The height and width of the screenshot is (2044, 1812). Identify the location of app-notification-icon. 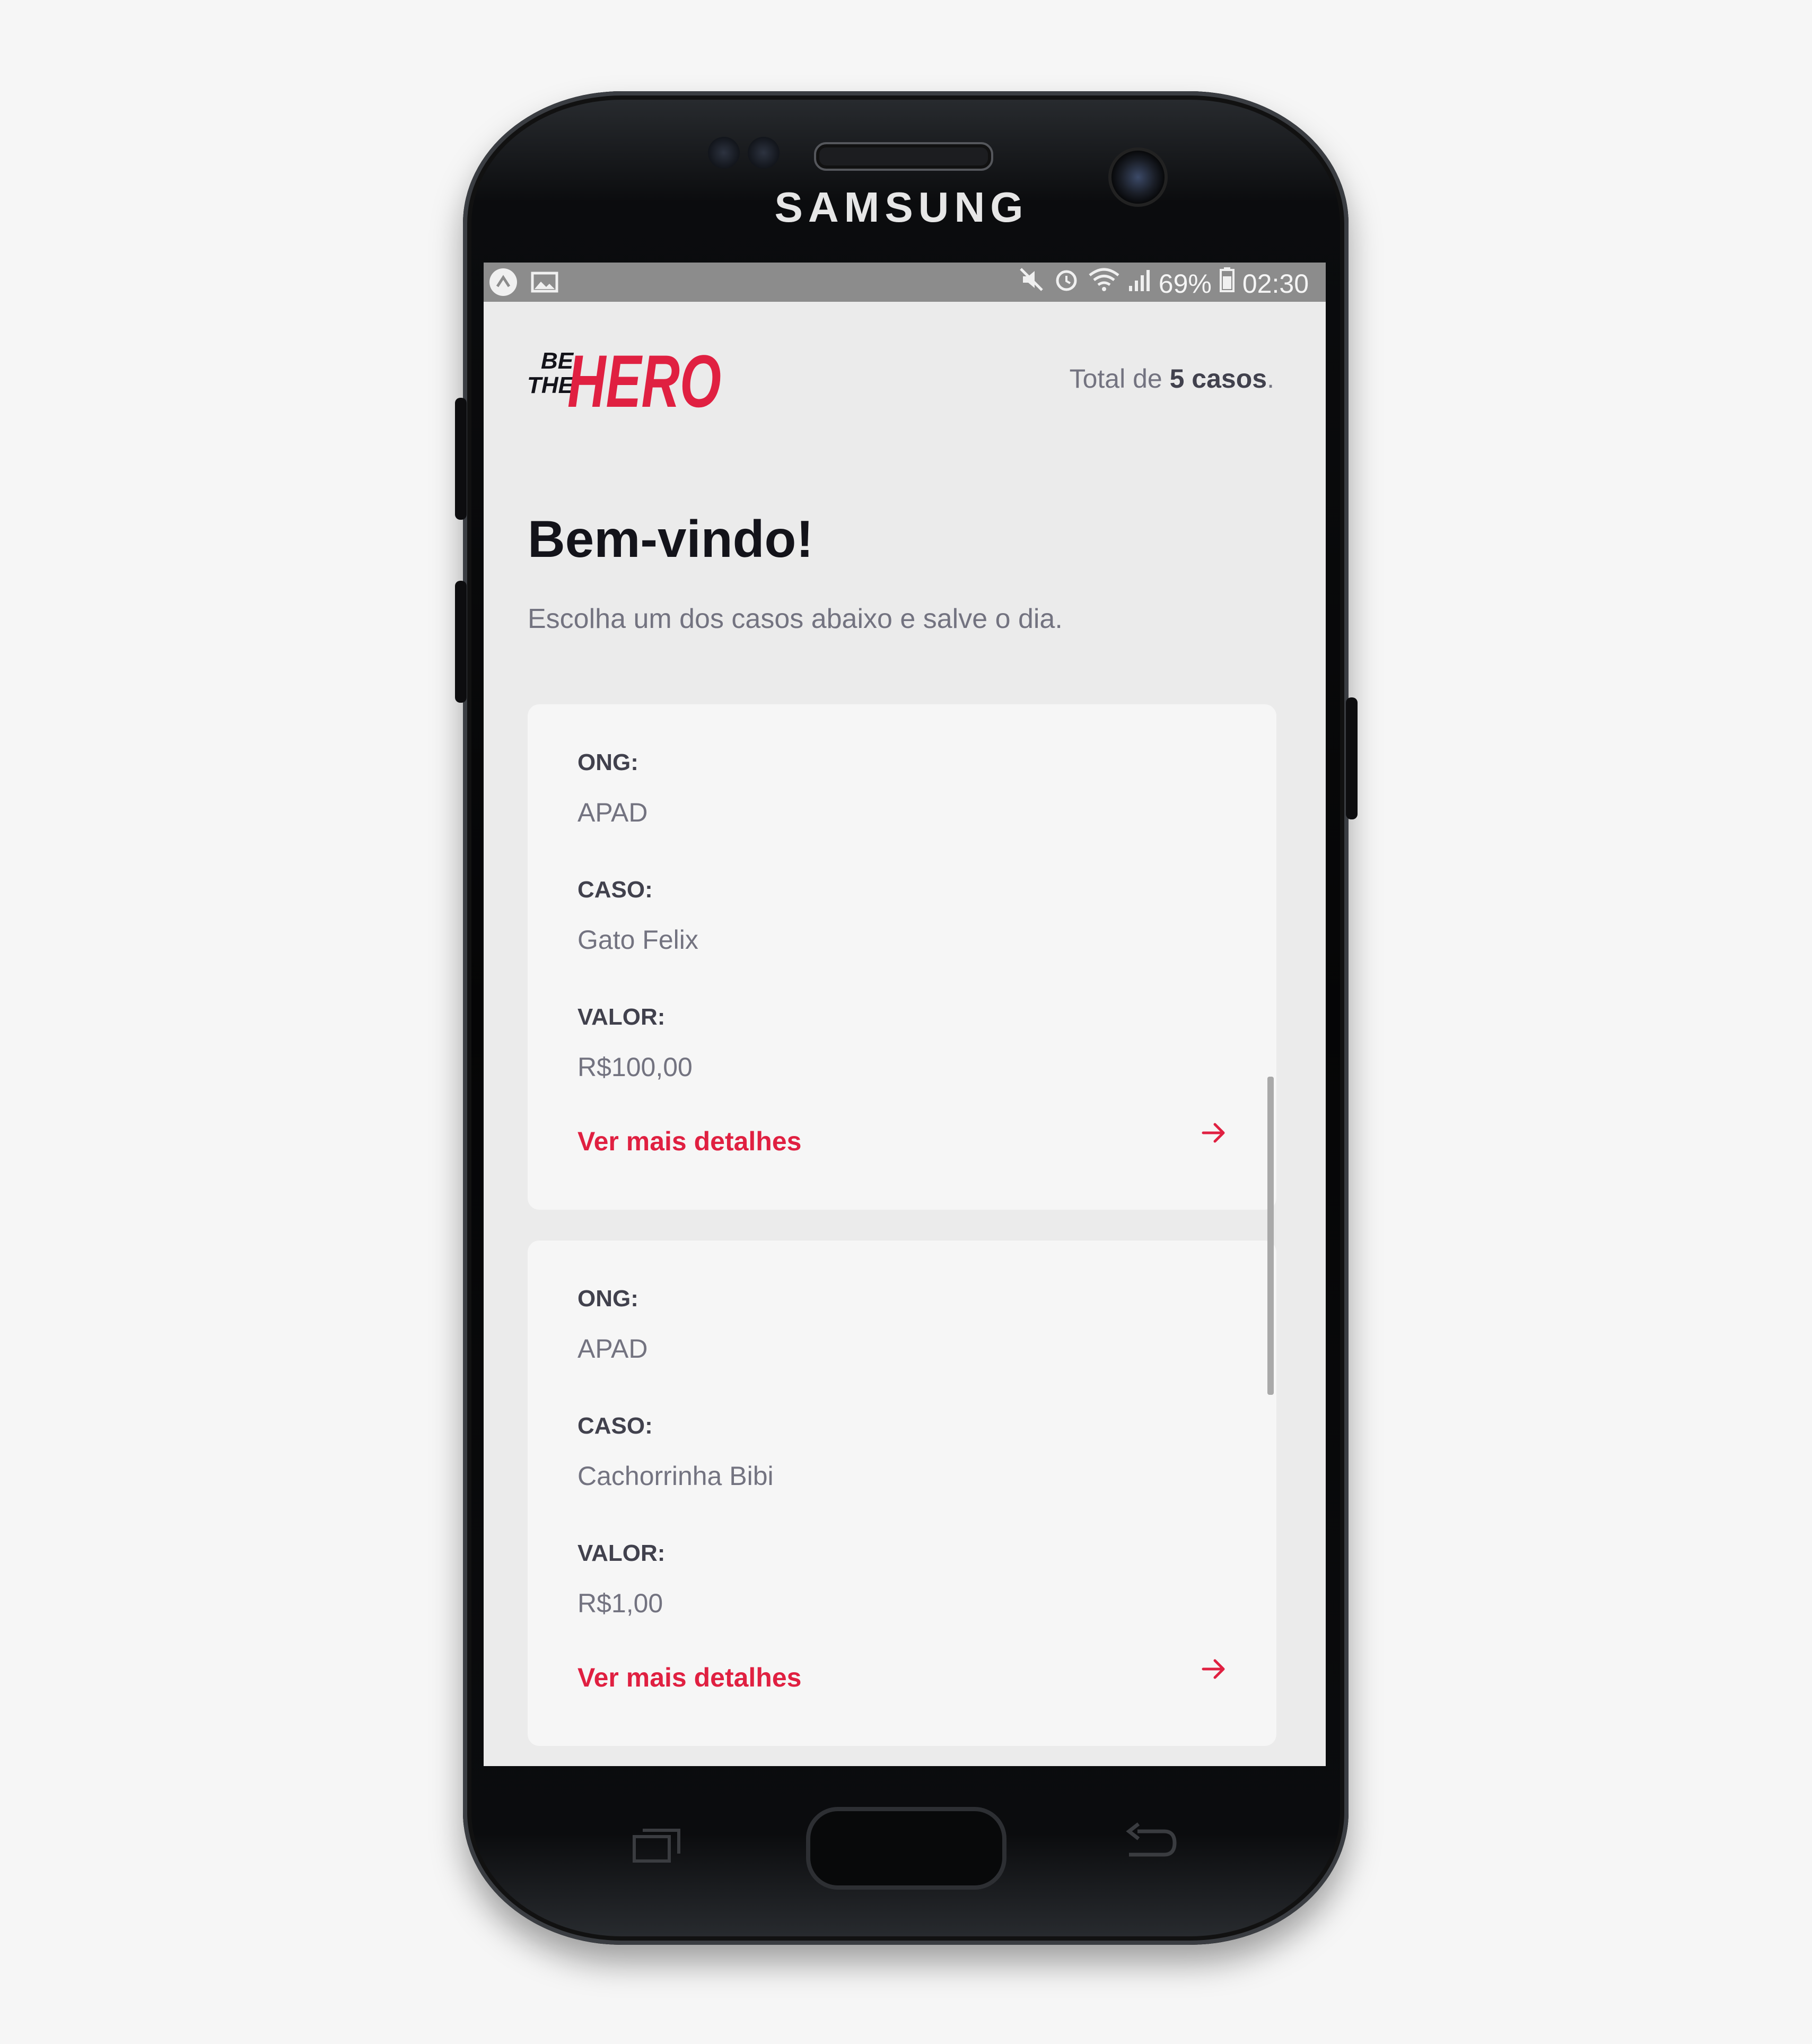
(504, 287).